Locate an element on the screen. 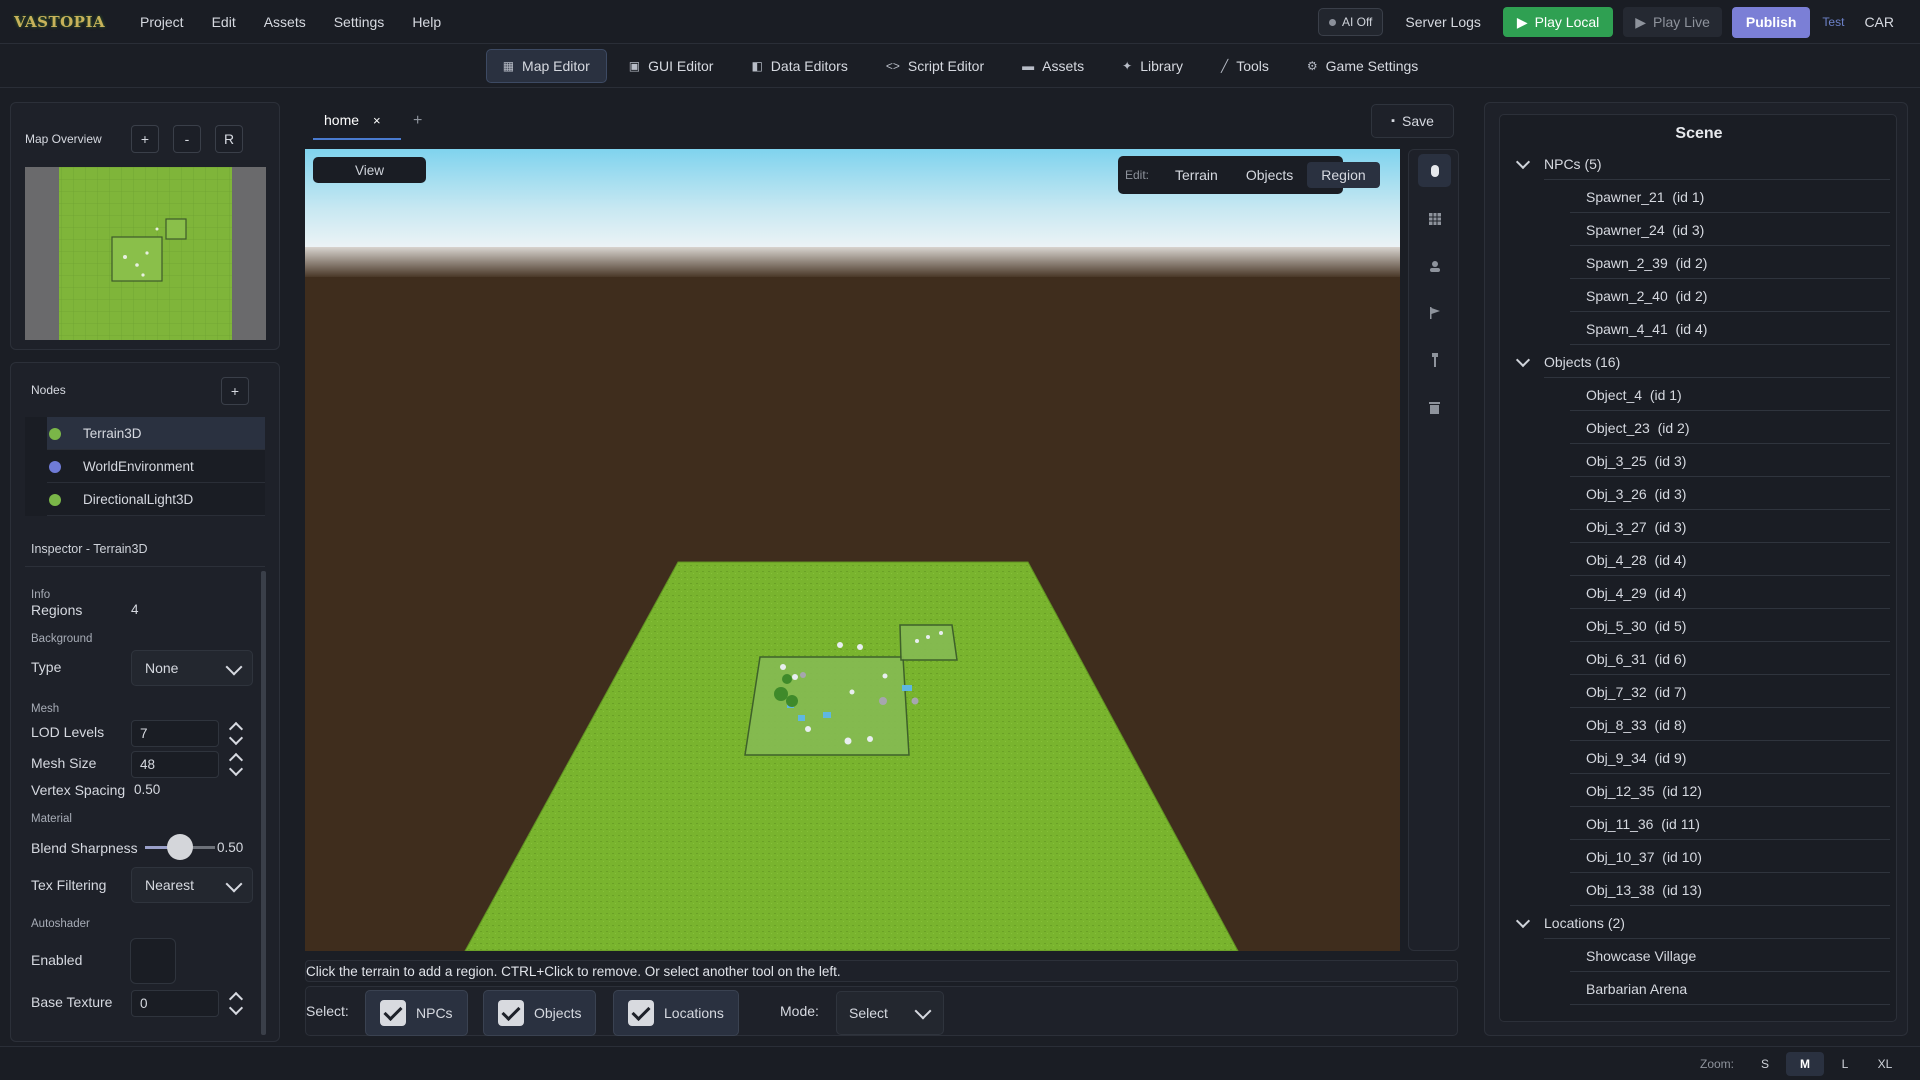 This screenshot has width=1920, height=1080. app-logo: VASTOPIA is located at coordinates (59, 22).